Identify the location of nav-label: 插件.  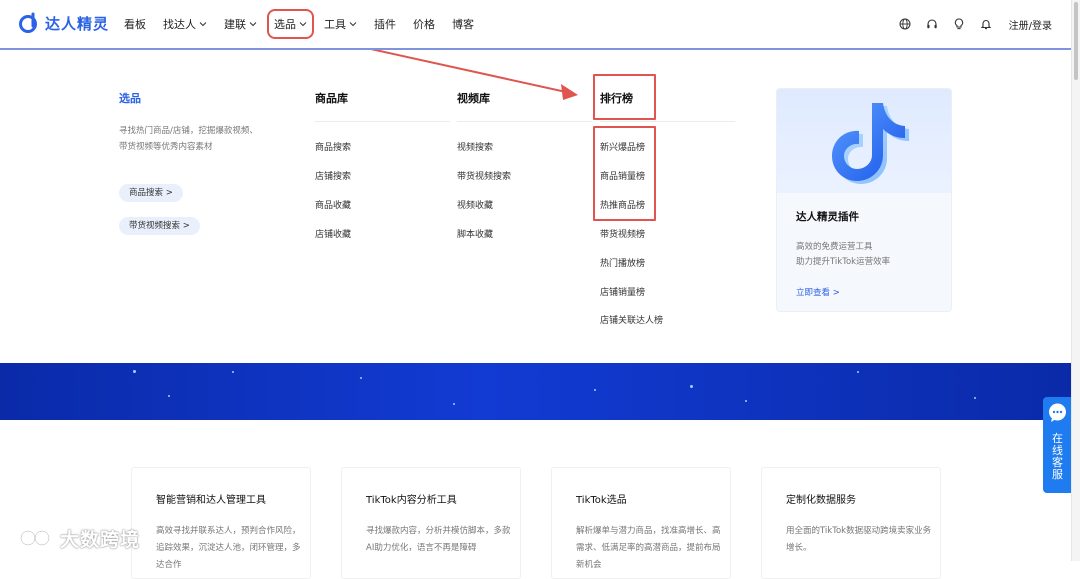
(385, 24).